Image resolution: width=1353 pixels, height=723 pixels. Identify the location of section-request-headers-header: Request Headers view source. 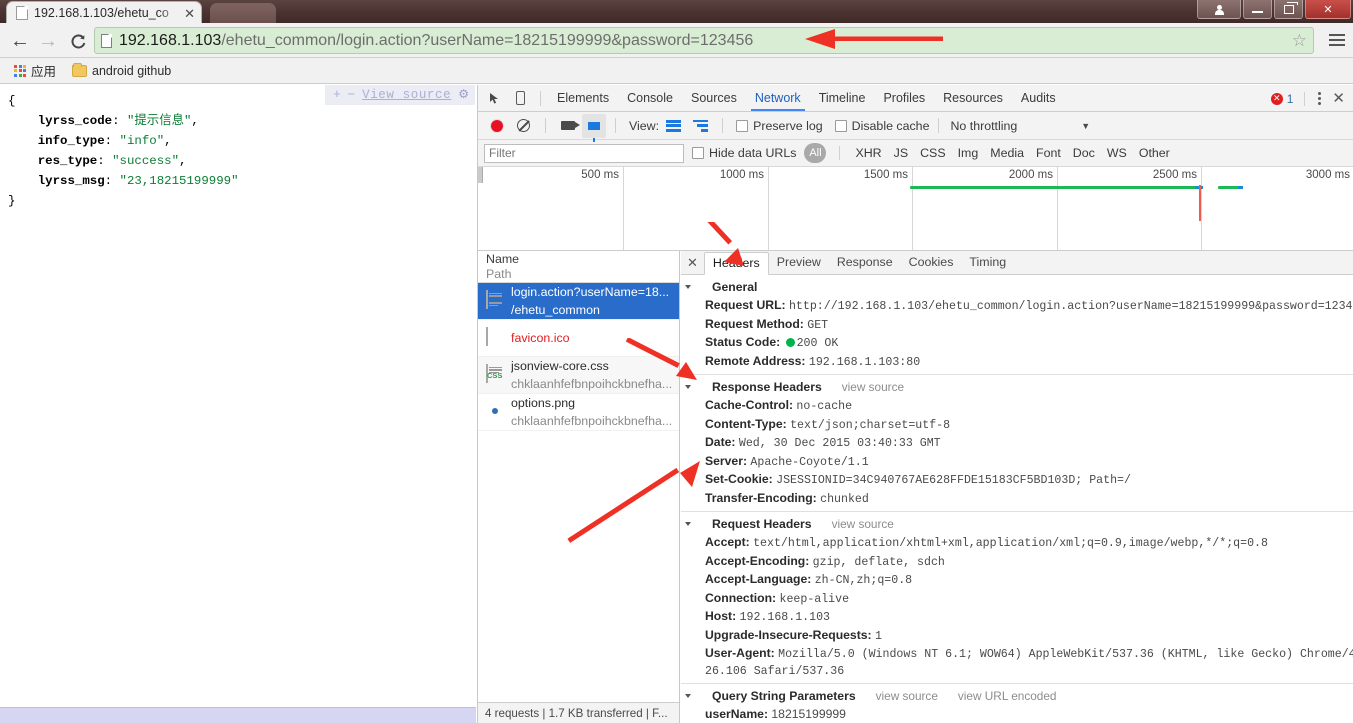
(1017, 524).